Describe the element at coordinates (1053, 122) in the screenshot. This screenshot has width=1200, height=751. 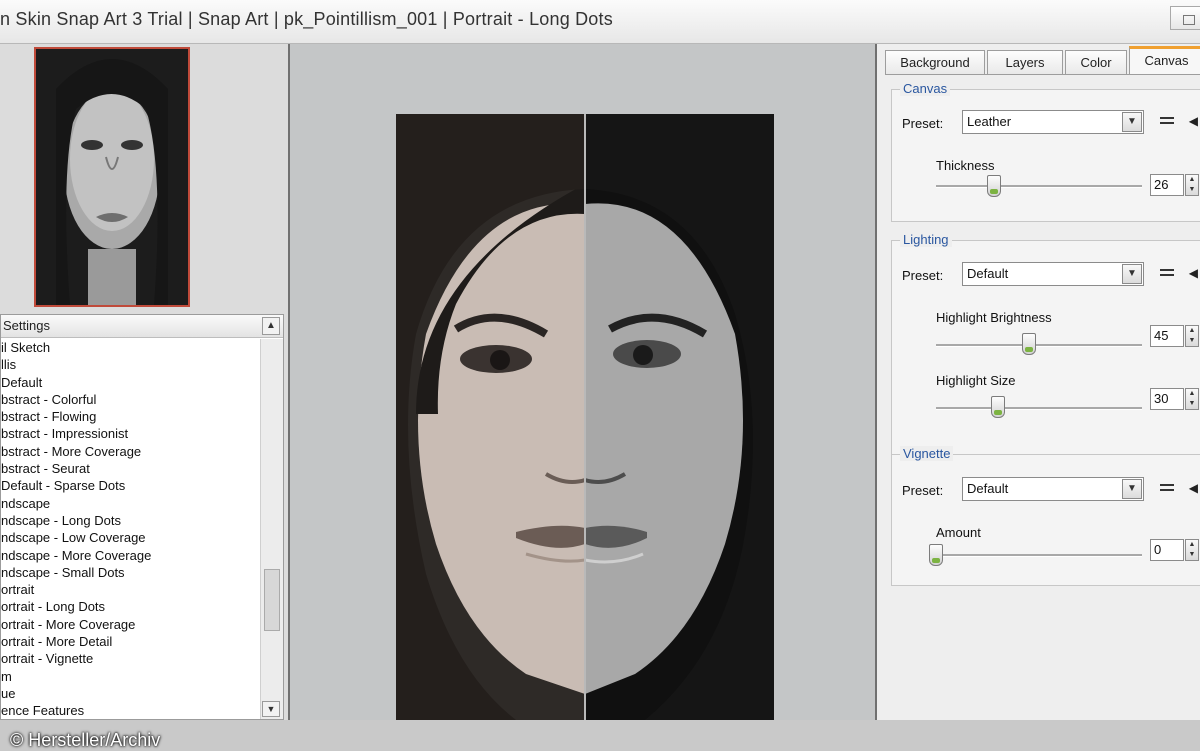
I see `canvas-preset-select: Leather ▼` at that location.